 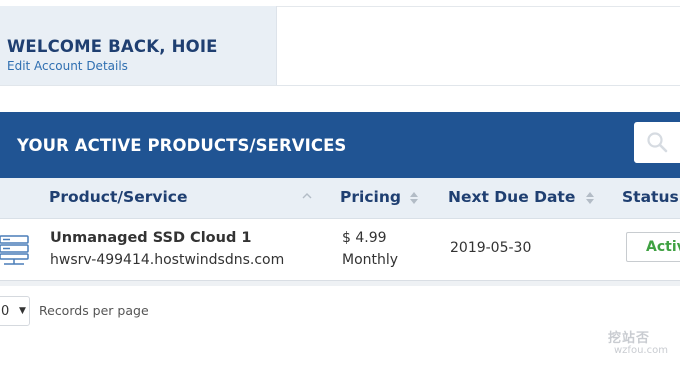 I want to click on status-label: Activ, so click(x=663, y=247).